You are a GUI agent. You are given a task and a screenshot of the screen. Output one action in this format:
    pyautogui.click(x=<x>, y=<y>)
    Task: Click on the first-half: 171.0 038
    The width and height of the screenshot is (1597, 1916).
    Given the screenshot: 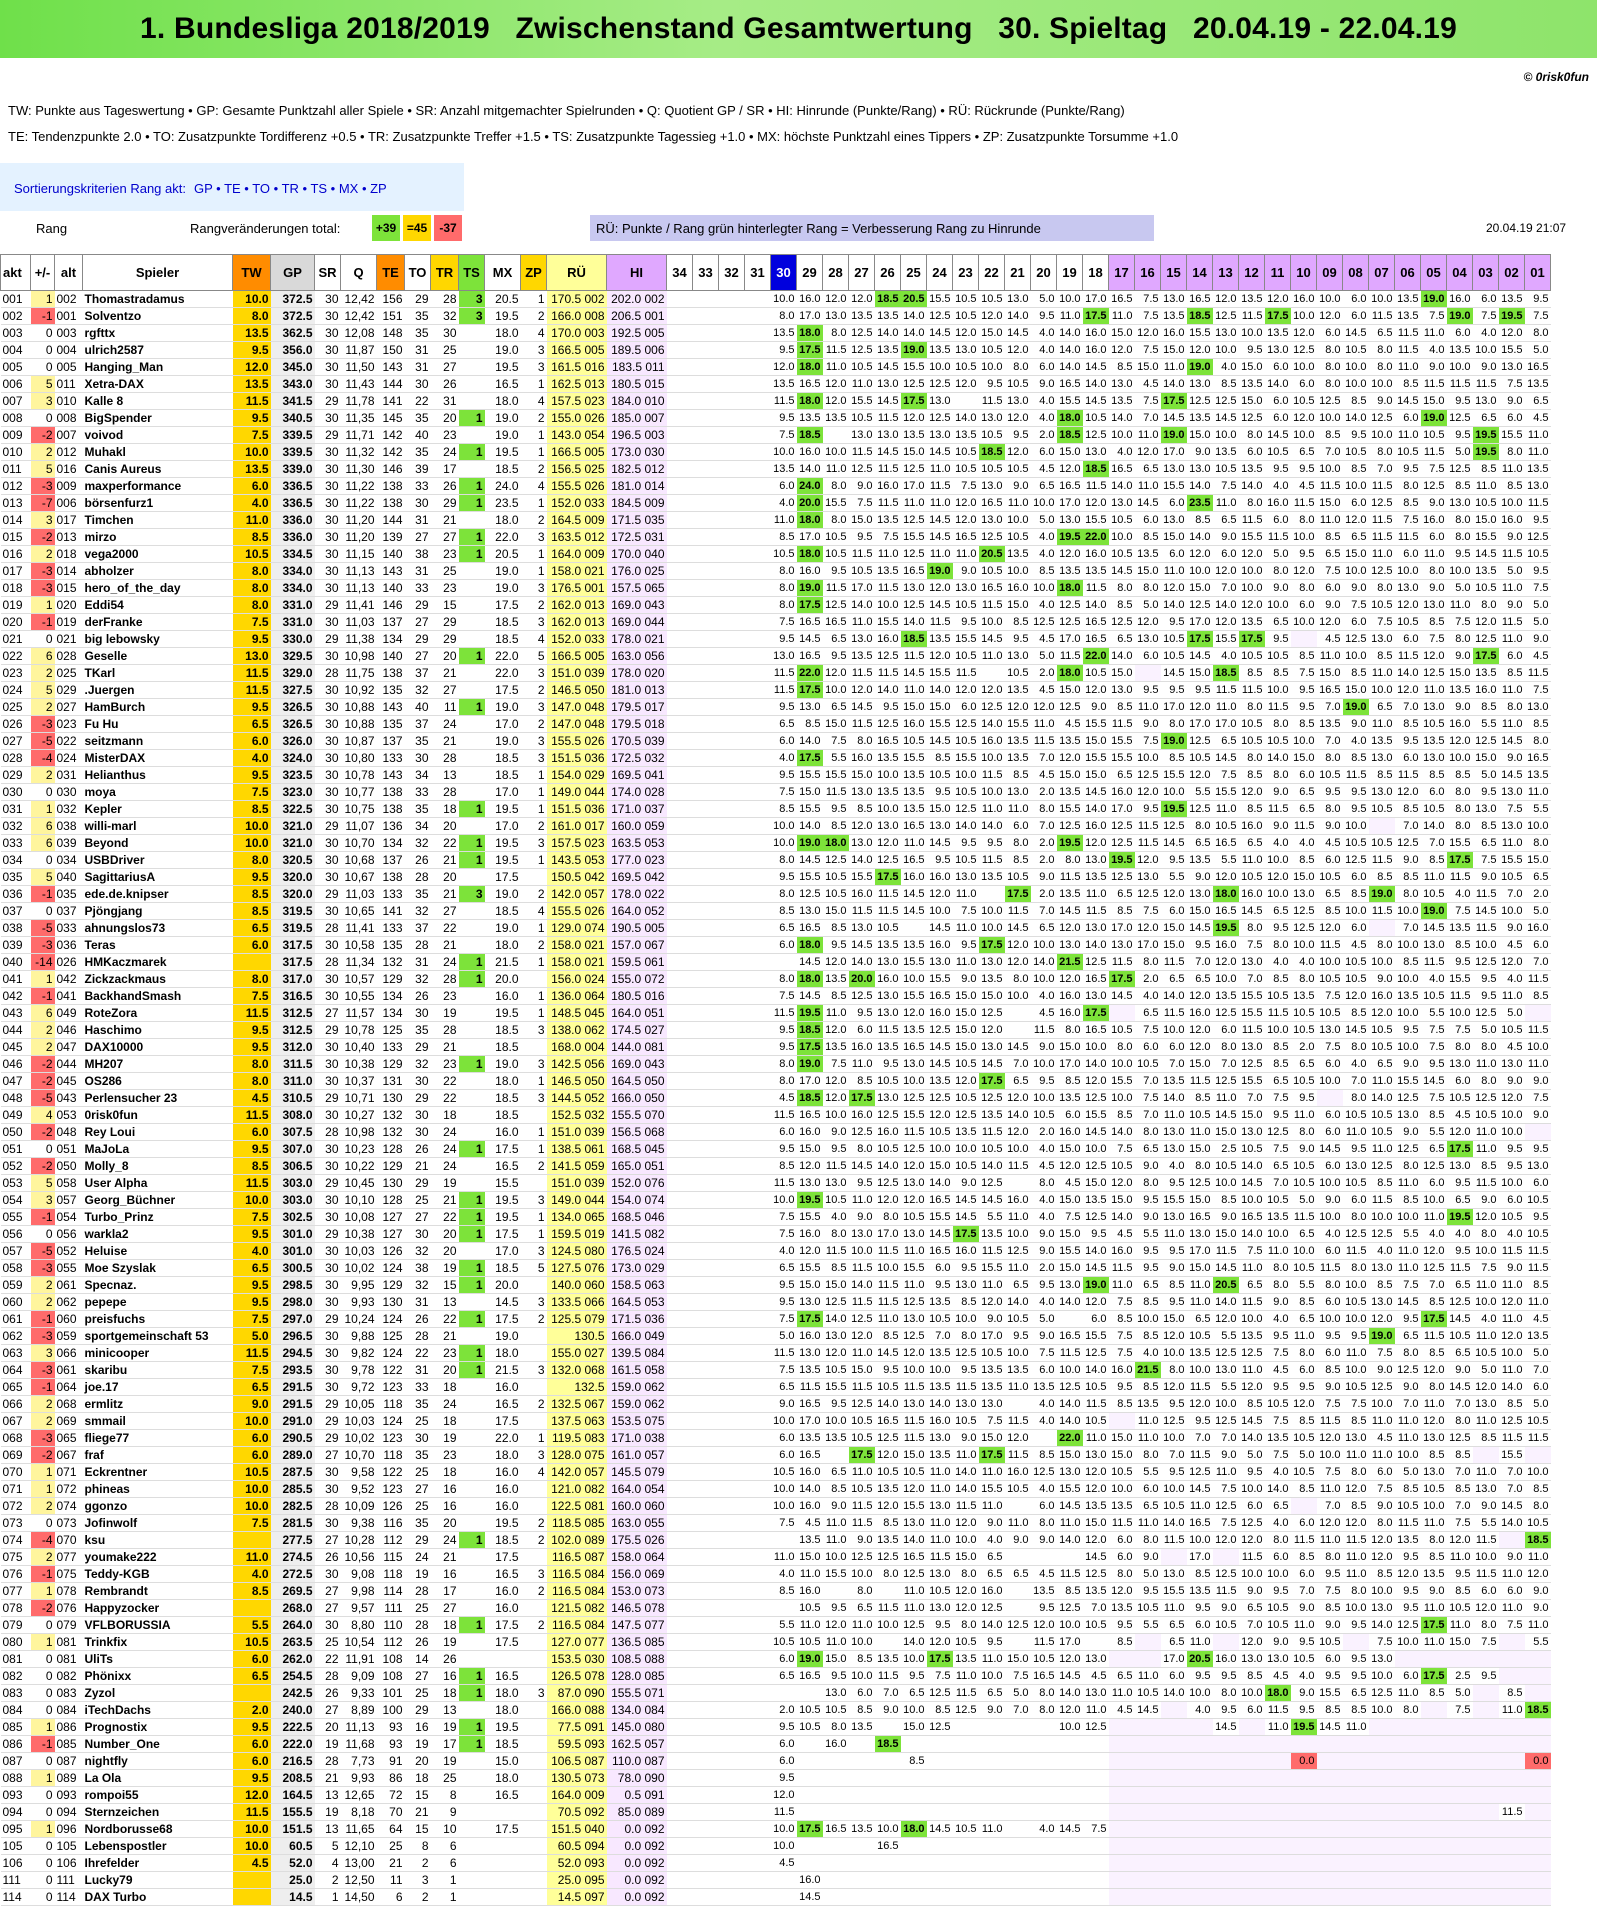 What is the action you would take?
    pyautogui.click(x=636, y=1438)
    